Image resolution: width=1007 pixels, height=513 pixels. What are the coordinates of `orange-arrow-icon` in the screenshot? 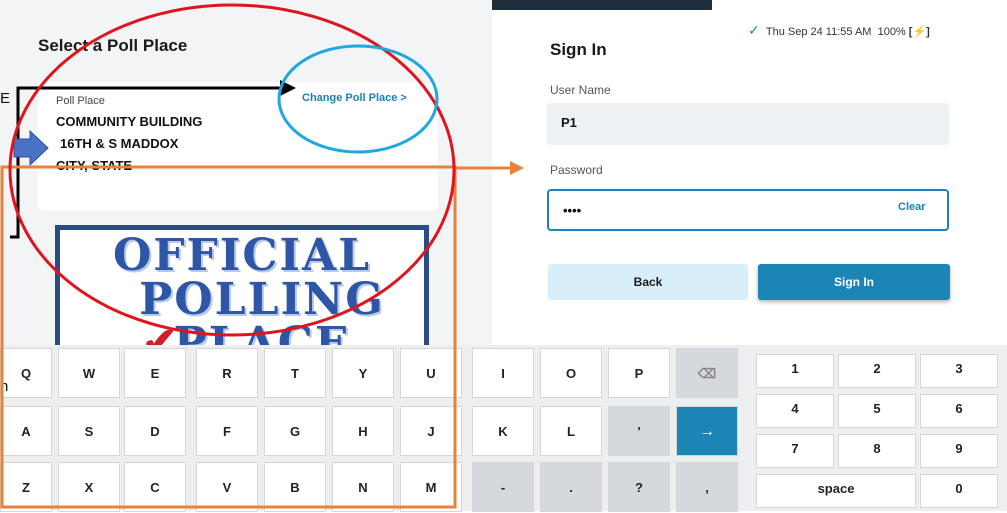 It's located at (517, 168).